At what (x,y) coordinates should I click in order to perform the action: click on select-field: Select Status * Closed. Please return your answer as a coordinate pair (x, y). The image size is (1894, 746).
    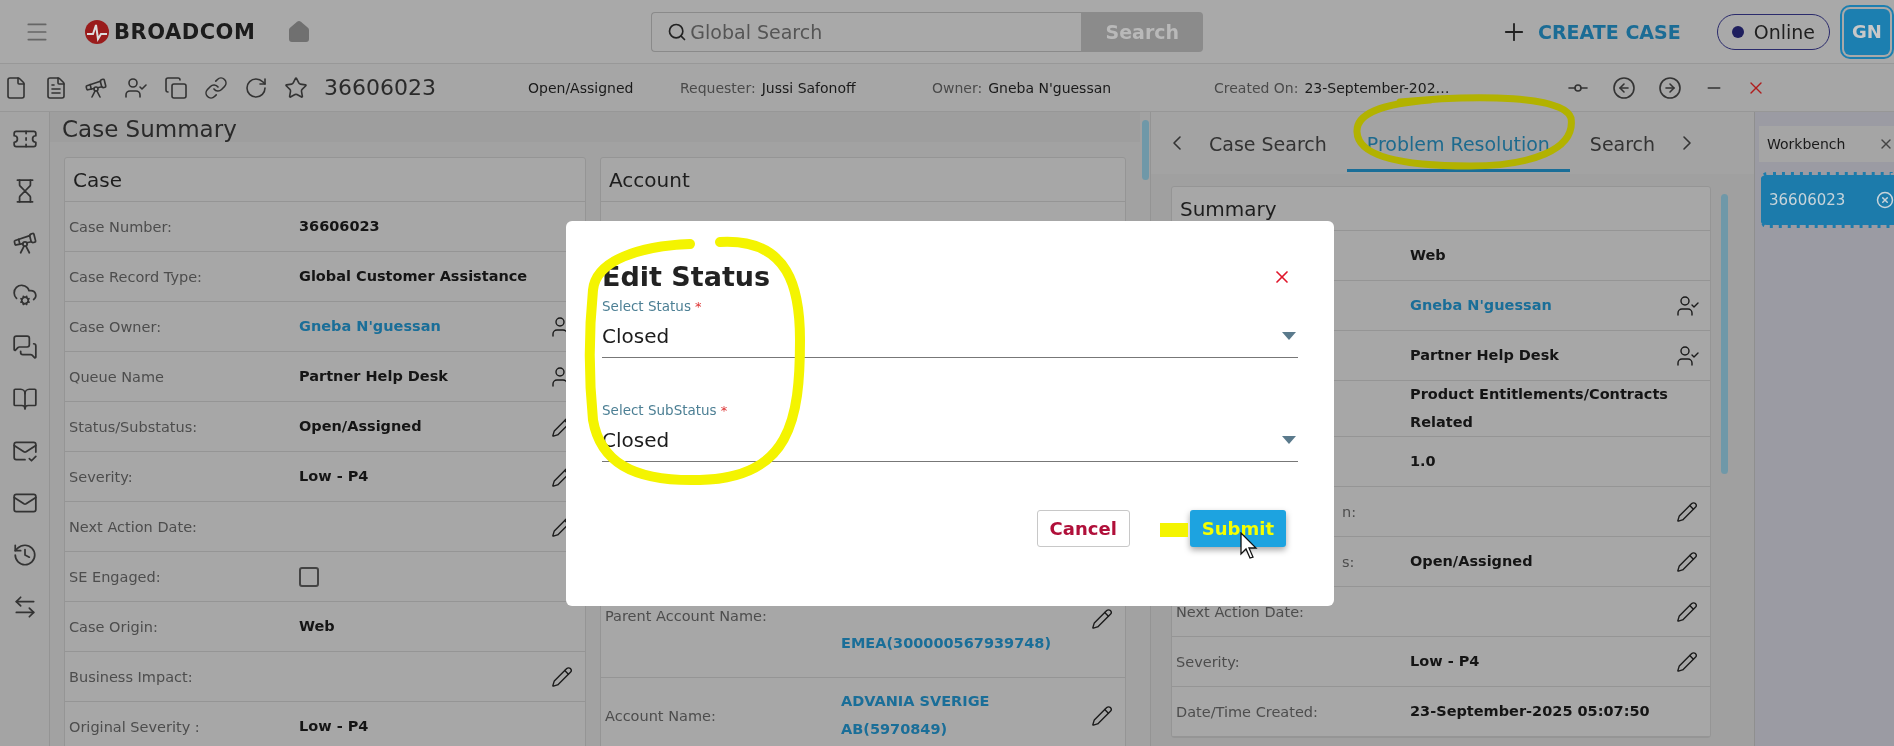
    Looking at the image, I should click on (950, 328).